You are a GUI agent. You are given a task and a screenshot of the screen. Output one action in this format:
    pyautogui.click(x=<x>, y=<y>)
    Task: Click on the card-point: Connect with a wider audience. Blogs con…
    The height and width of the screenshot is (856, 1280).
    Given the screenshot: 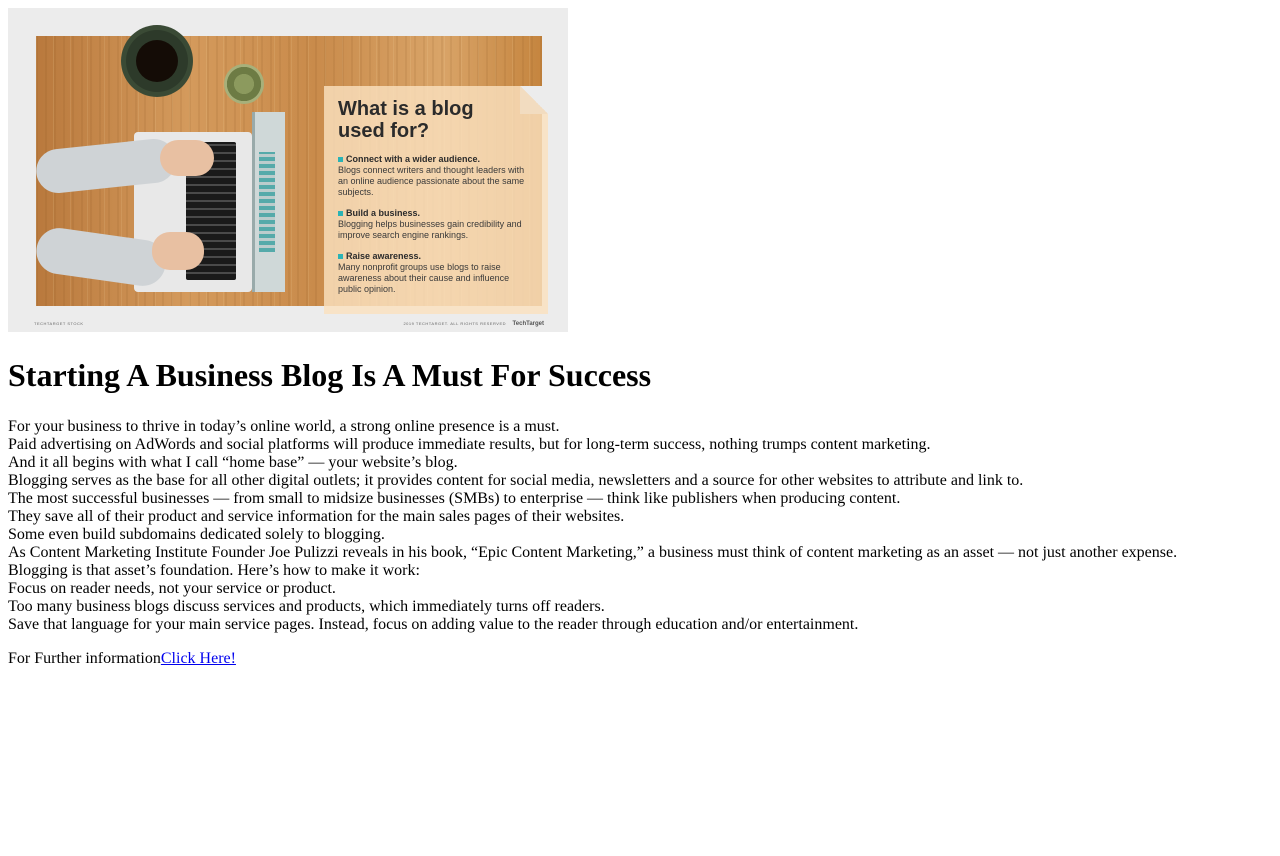 What is the action you would take?
    pyautogui.click(x=436, y=176)
    